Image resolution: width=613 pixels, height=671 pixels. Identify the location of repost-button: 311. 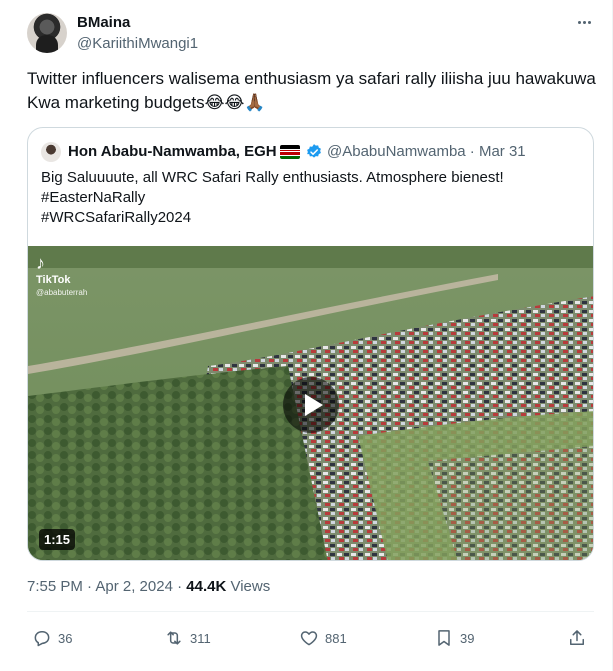
(187, 638).